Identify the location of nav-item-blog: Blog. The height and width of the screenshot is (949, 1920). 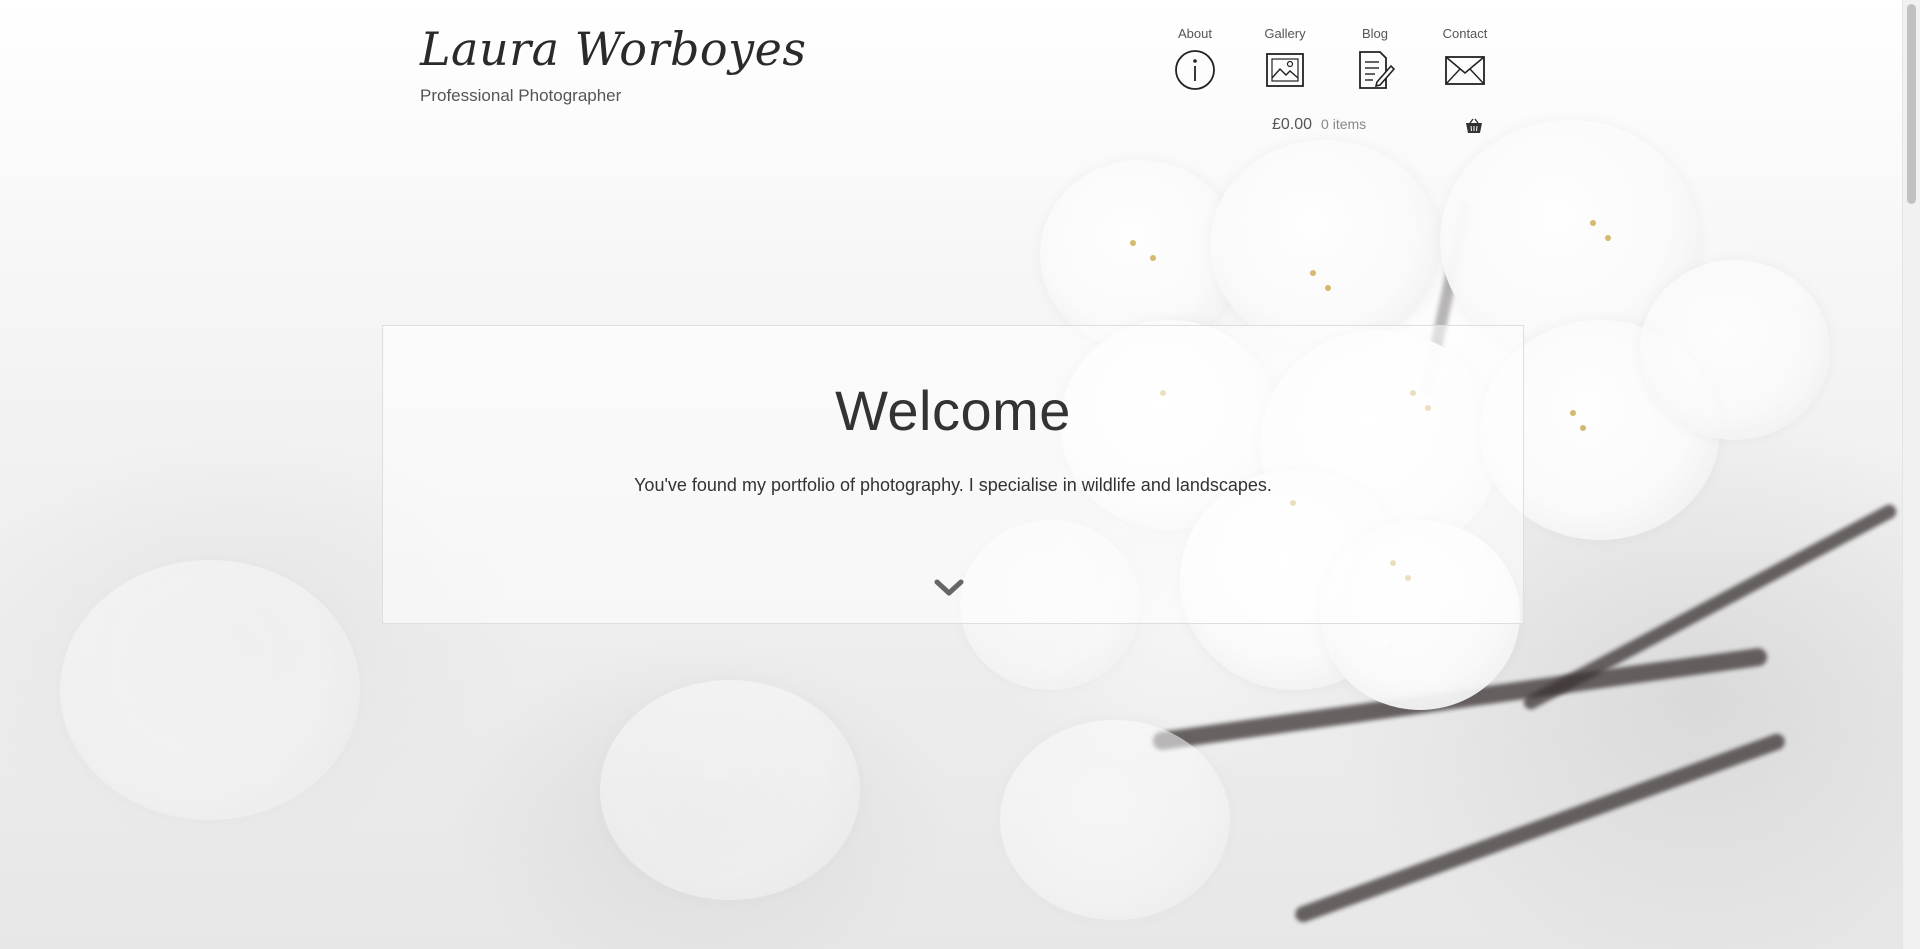
(1375, 59).